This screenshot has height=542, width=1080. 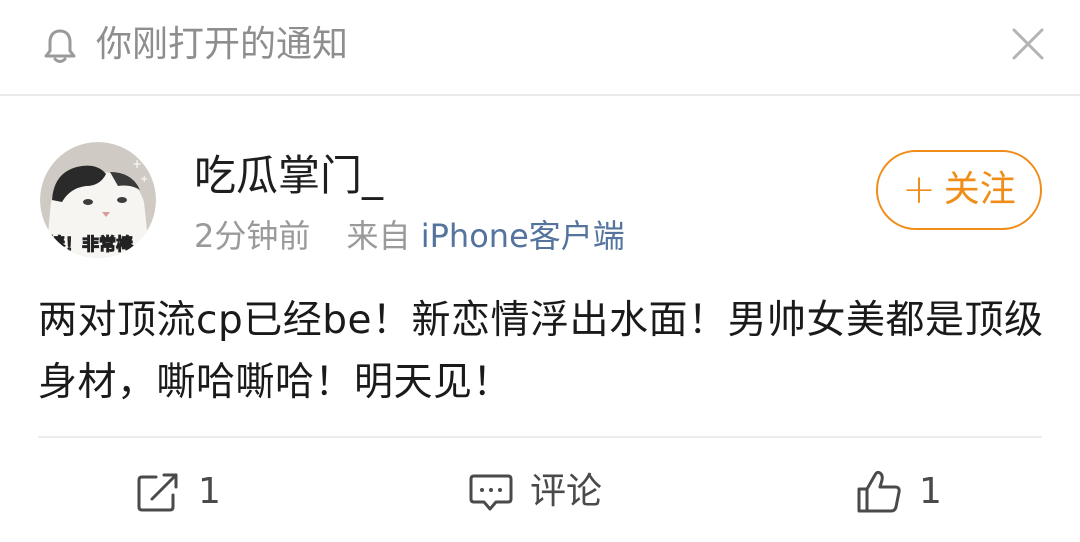 I want to click on follow-button: + 关注, so click(x=959, y=190).